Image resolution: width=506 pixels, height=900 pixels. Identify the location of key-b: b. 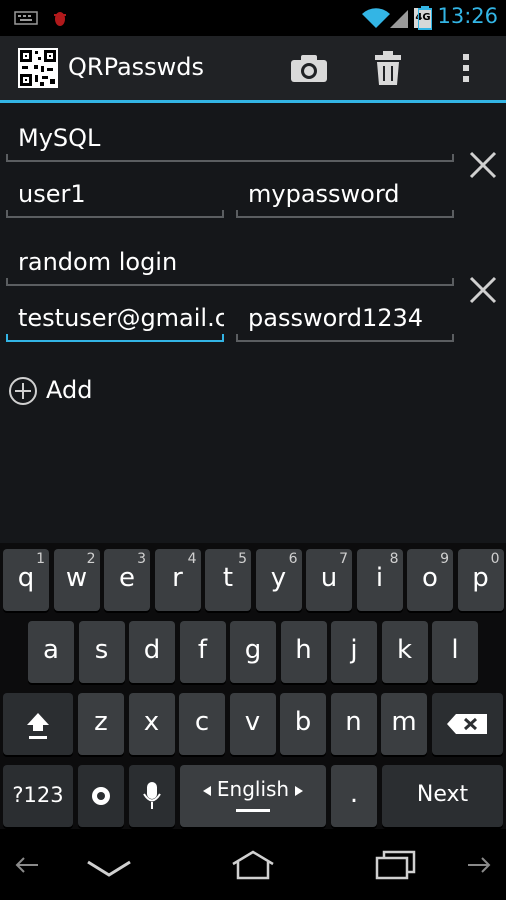
(303, 724).